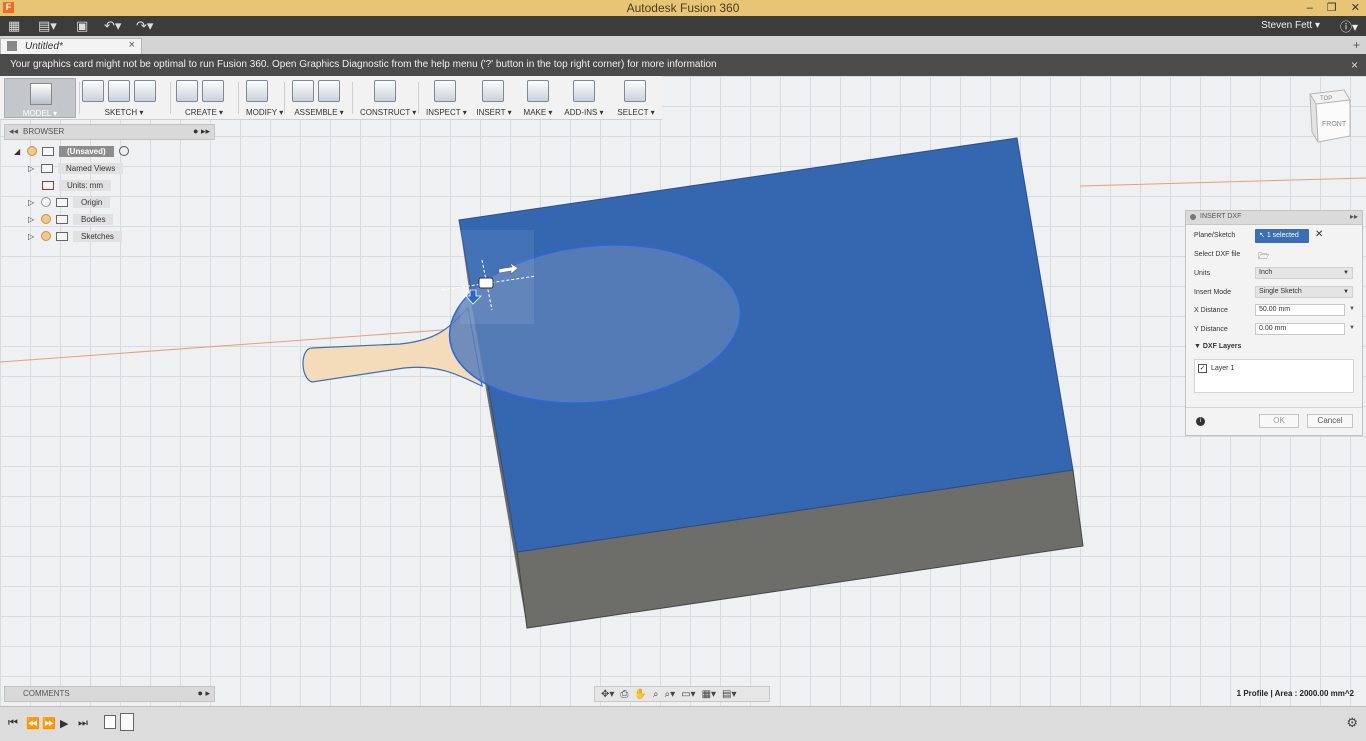 The height and width of the screenshot is (741, 1366). I want to click on assemble-menu: ASSEMBLE ▾, so click(319, 112).